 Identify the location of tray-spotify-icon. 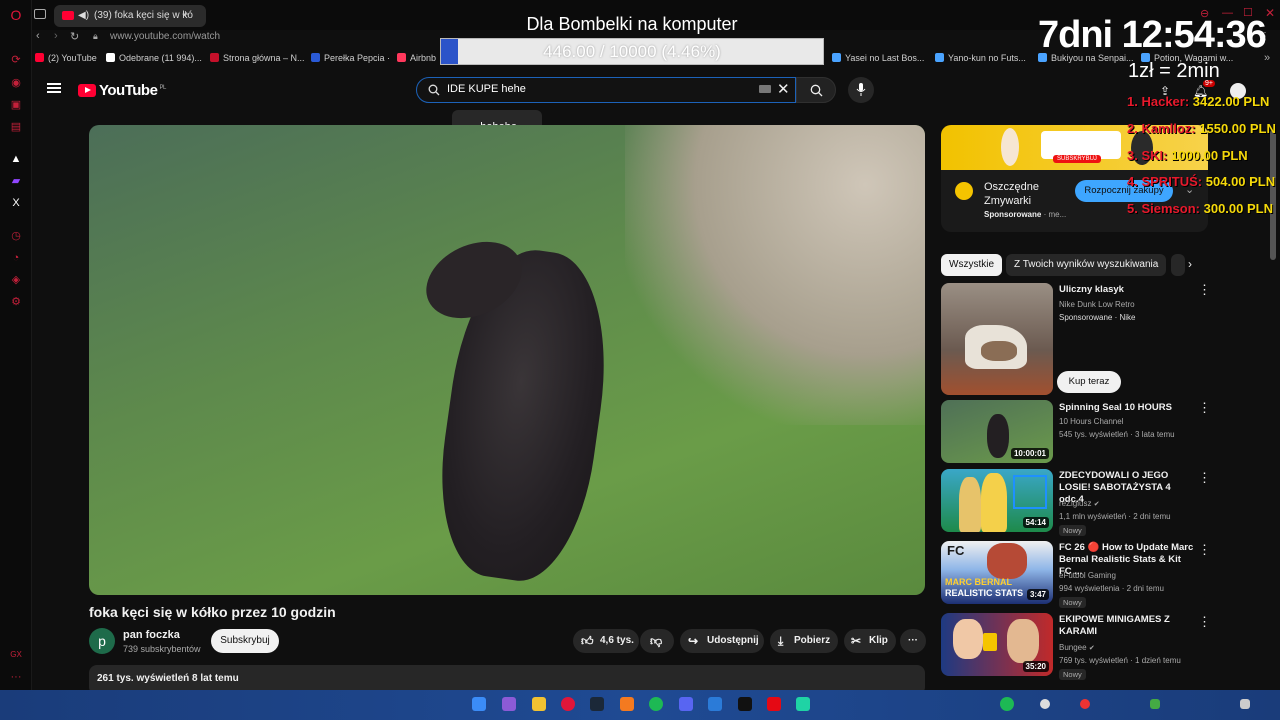
(1007, 704).